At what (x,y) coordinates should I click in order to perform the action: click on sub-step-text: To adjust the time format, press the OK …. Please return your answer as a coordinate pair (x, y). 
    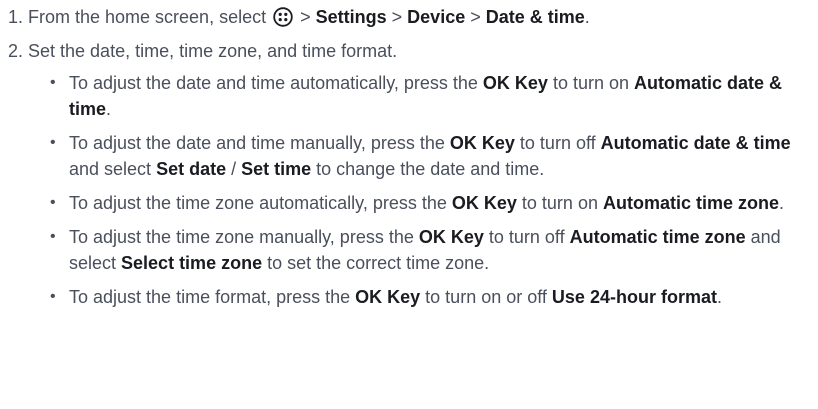
    Looking at the image, I should click on (395, 297).